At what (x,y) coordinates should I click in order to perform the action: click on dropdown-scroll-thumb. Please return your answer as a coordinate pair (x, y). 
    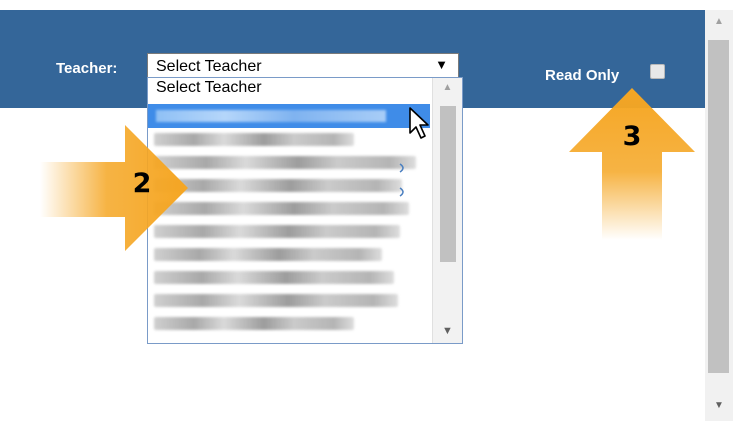
    Looking at the image, I should click on (448, 184).